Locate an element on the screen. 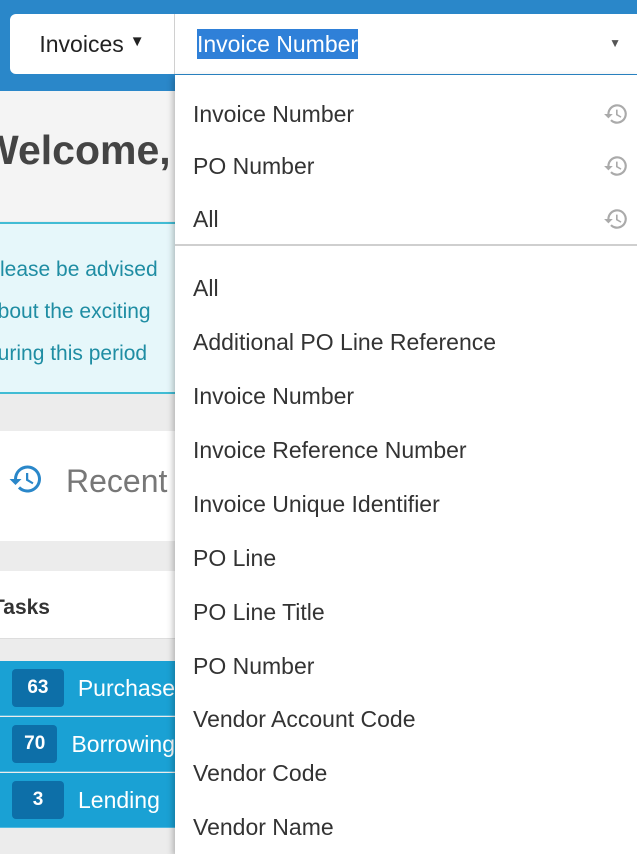 Image resolution: width=637 pixels, height=854 pixels. field-option-label: Vendor Code is located at coordinates (260, 772).